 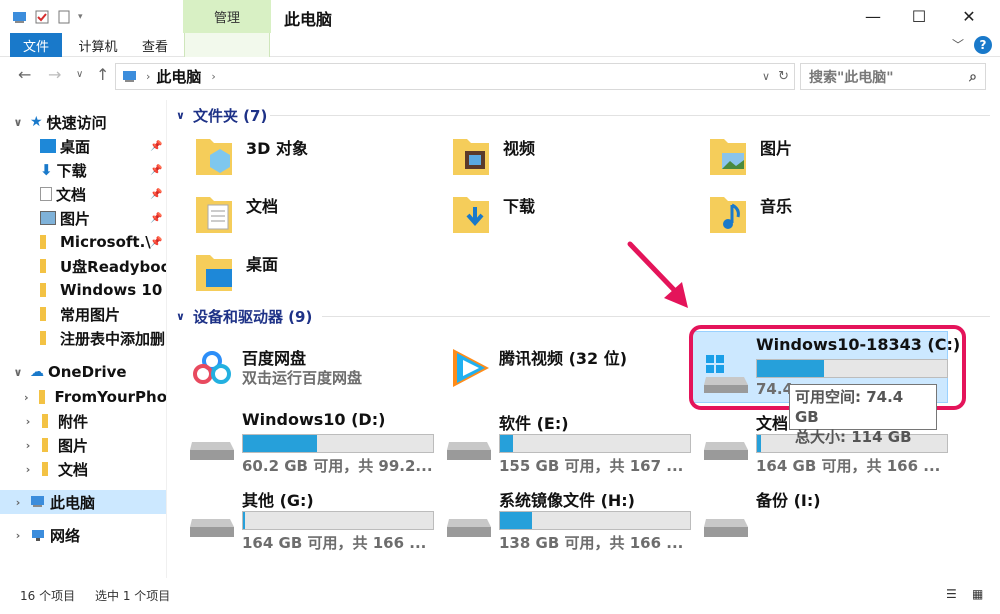 What do you see at coordinates (54, 74) in the screenshot?
I see `forward-arrow-icon: →` at bounding box center [54, 74].